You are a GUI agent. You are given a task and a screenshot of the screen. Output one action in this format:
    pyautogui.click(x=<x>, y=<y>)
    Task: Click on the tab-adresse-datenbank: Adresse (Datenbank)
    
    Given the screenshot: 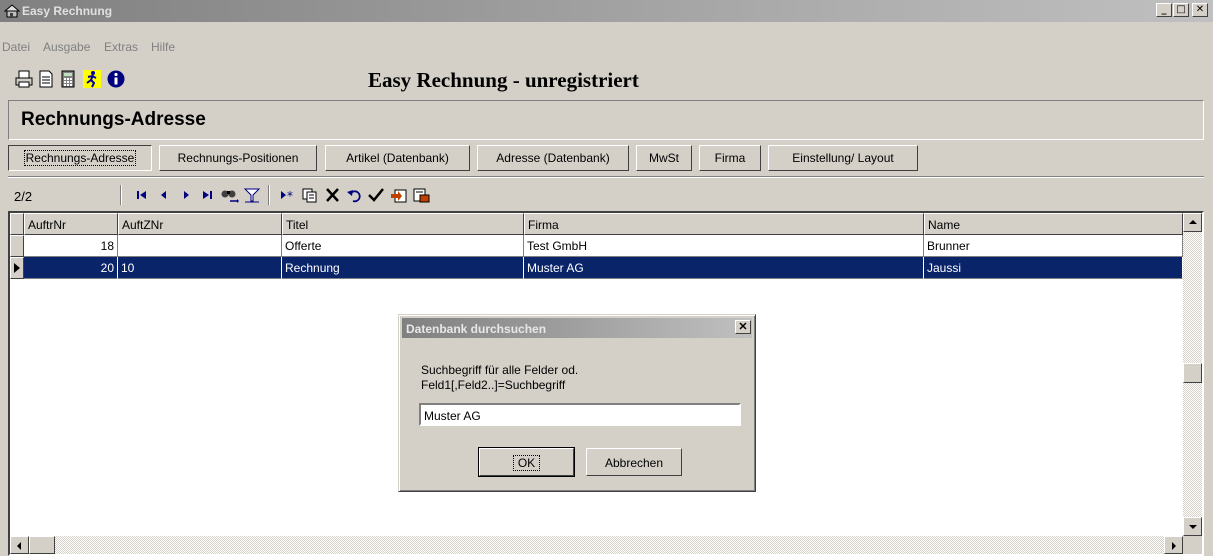 What is the action you would take?
    pyautogui.click(x=553, y=158)
    